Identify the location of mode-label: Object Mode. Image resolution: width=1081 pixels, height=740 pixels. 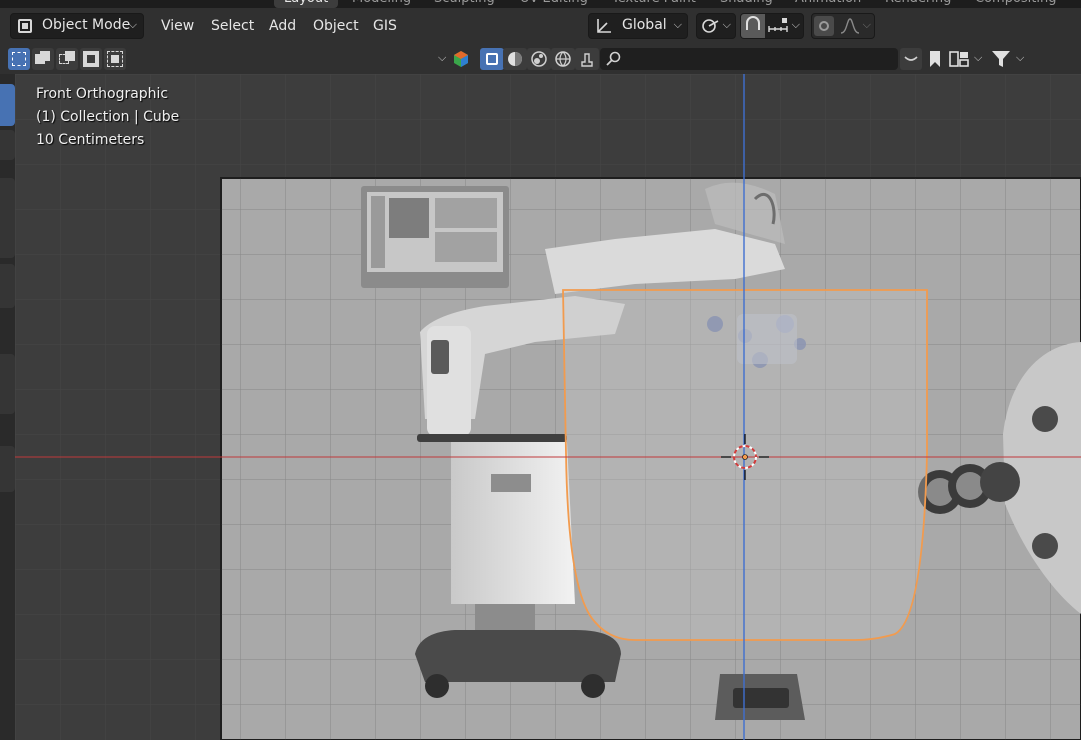
(86, 25).